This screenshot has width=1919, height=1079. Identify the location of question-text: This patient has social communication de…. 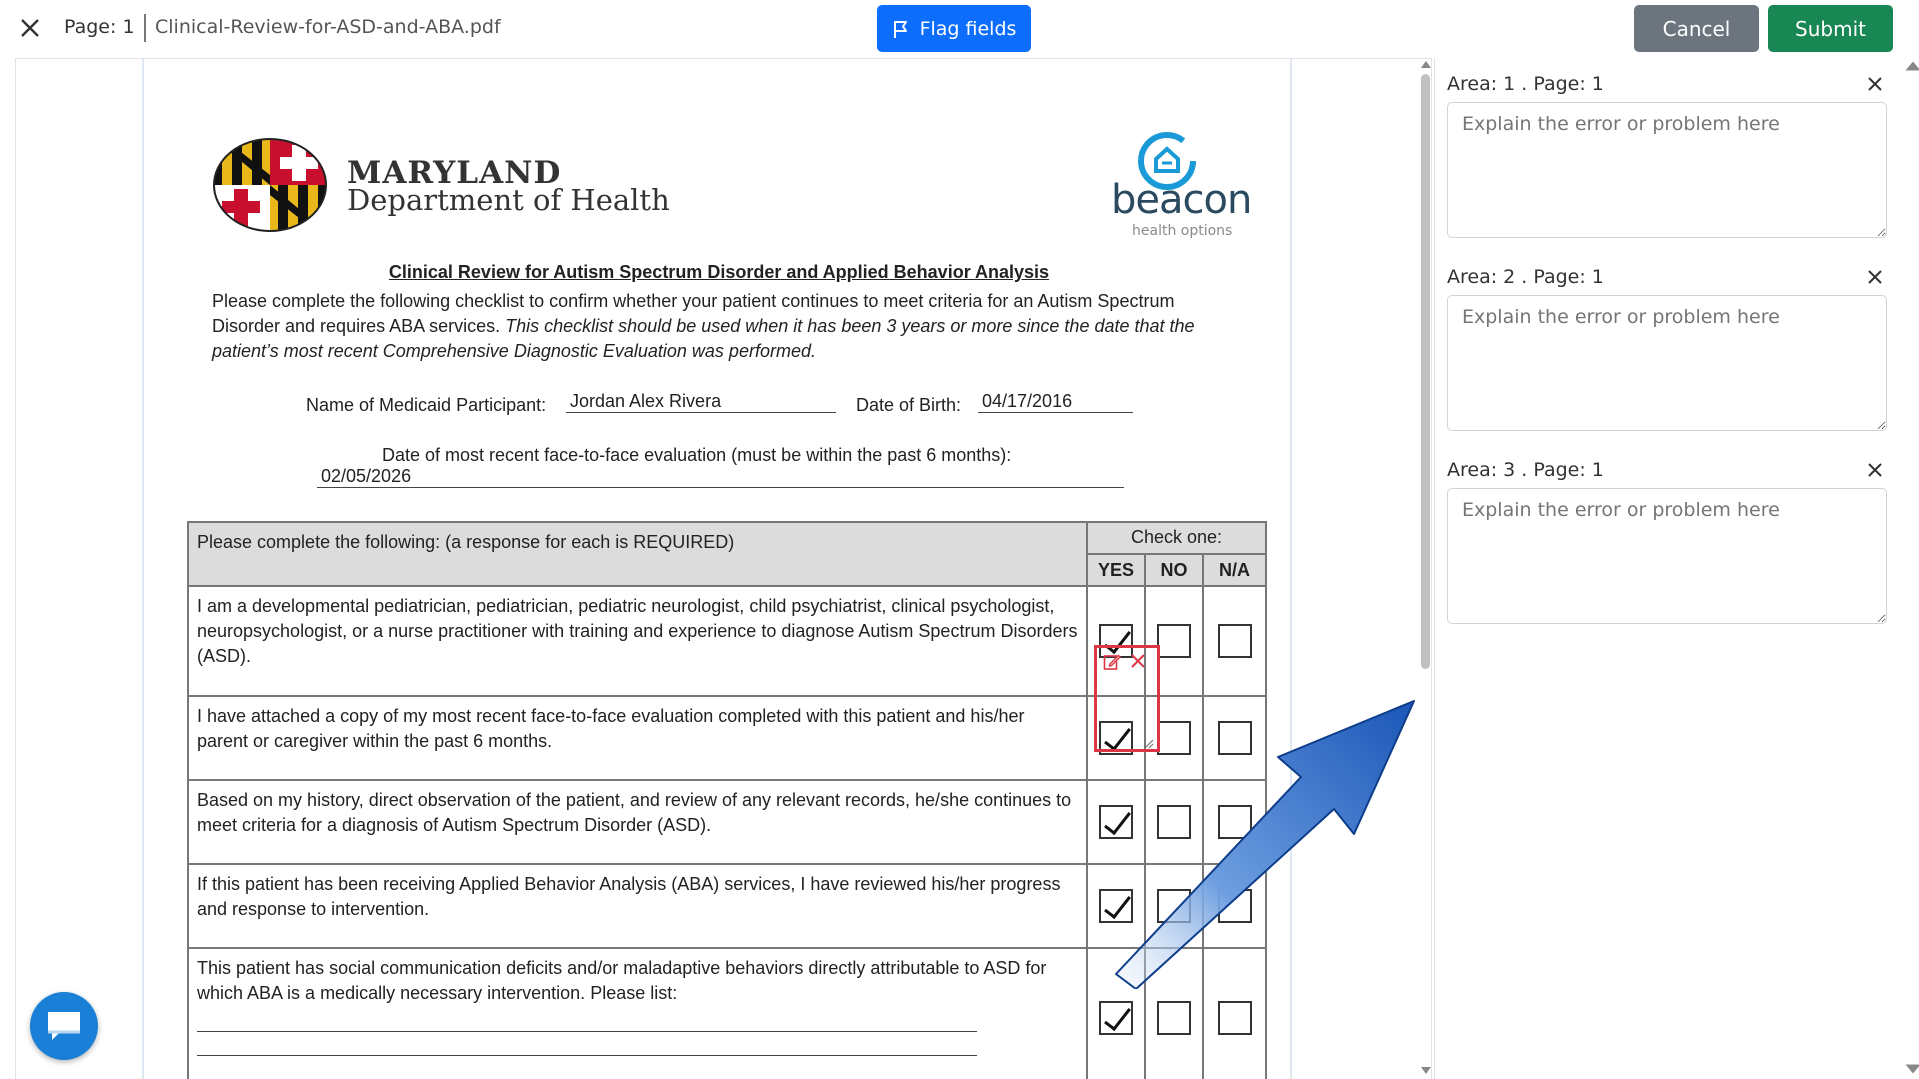
(622, 980).